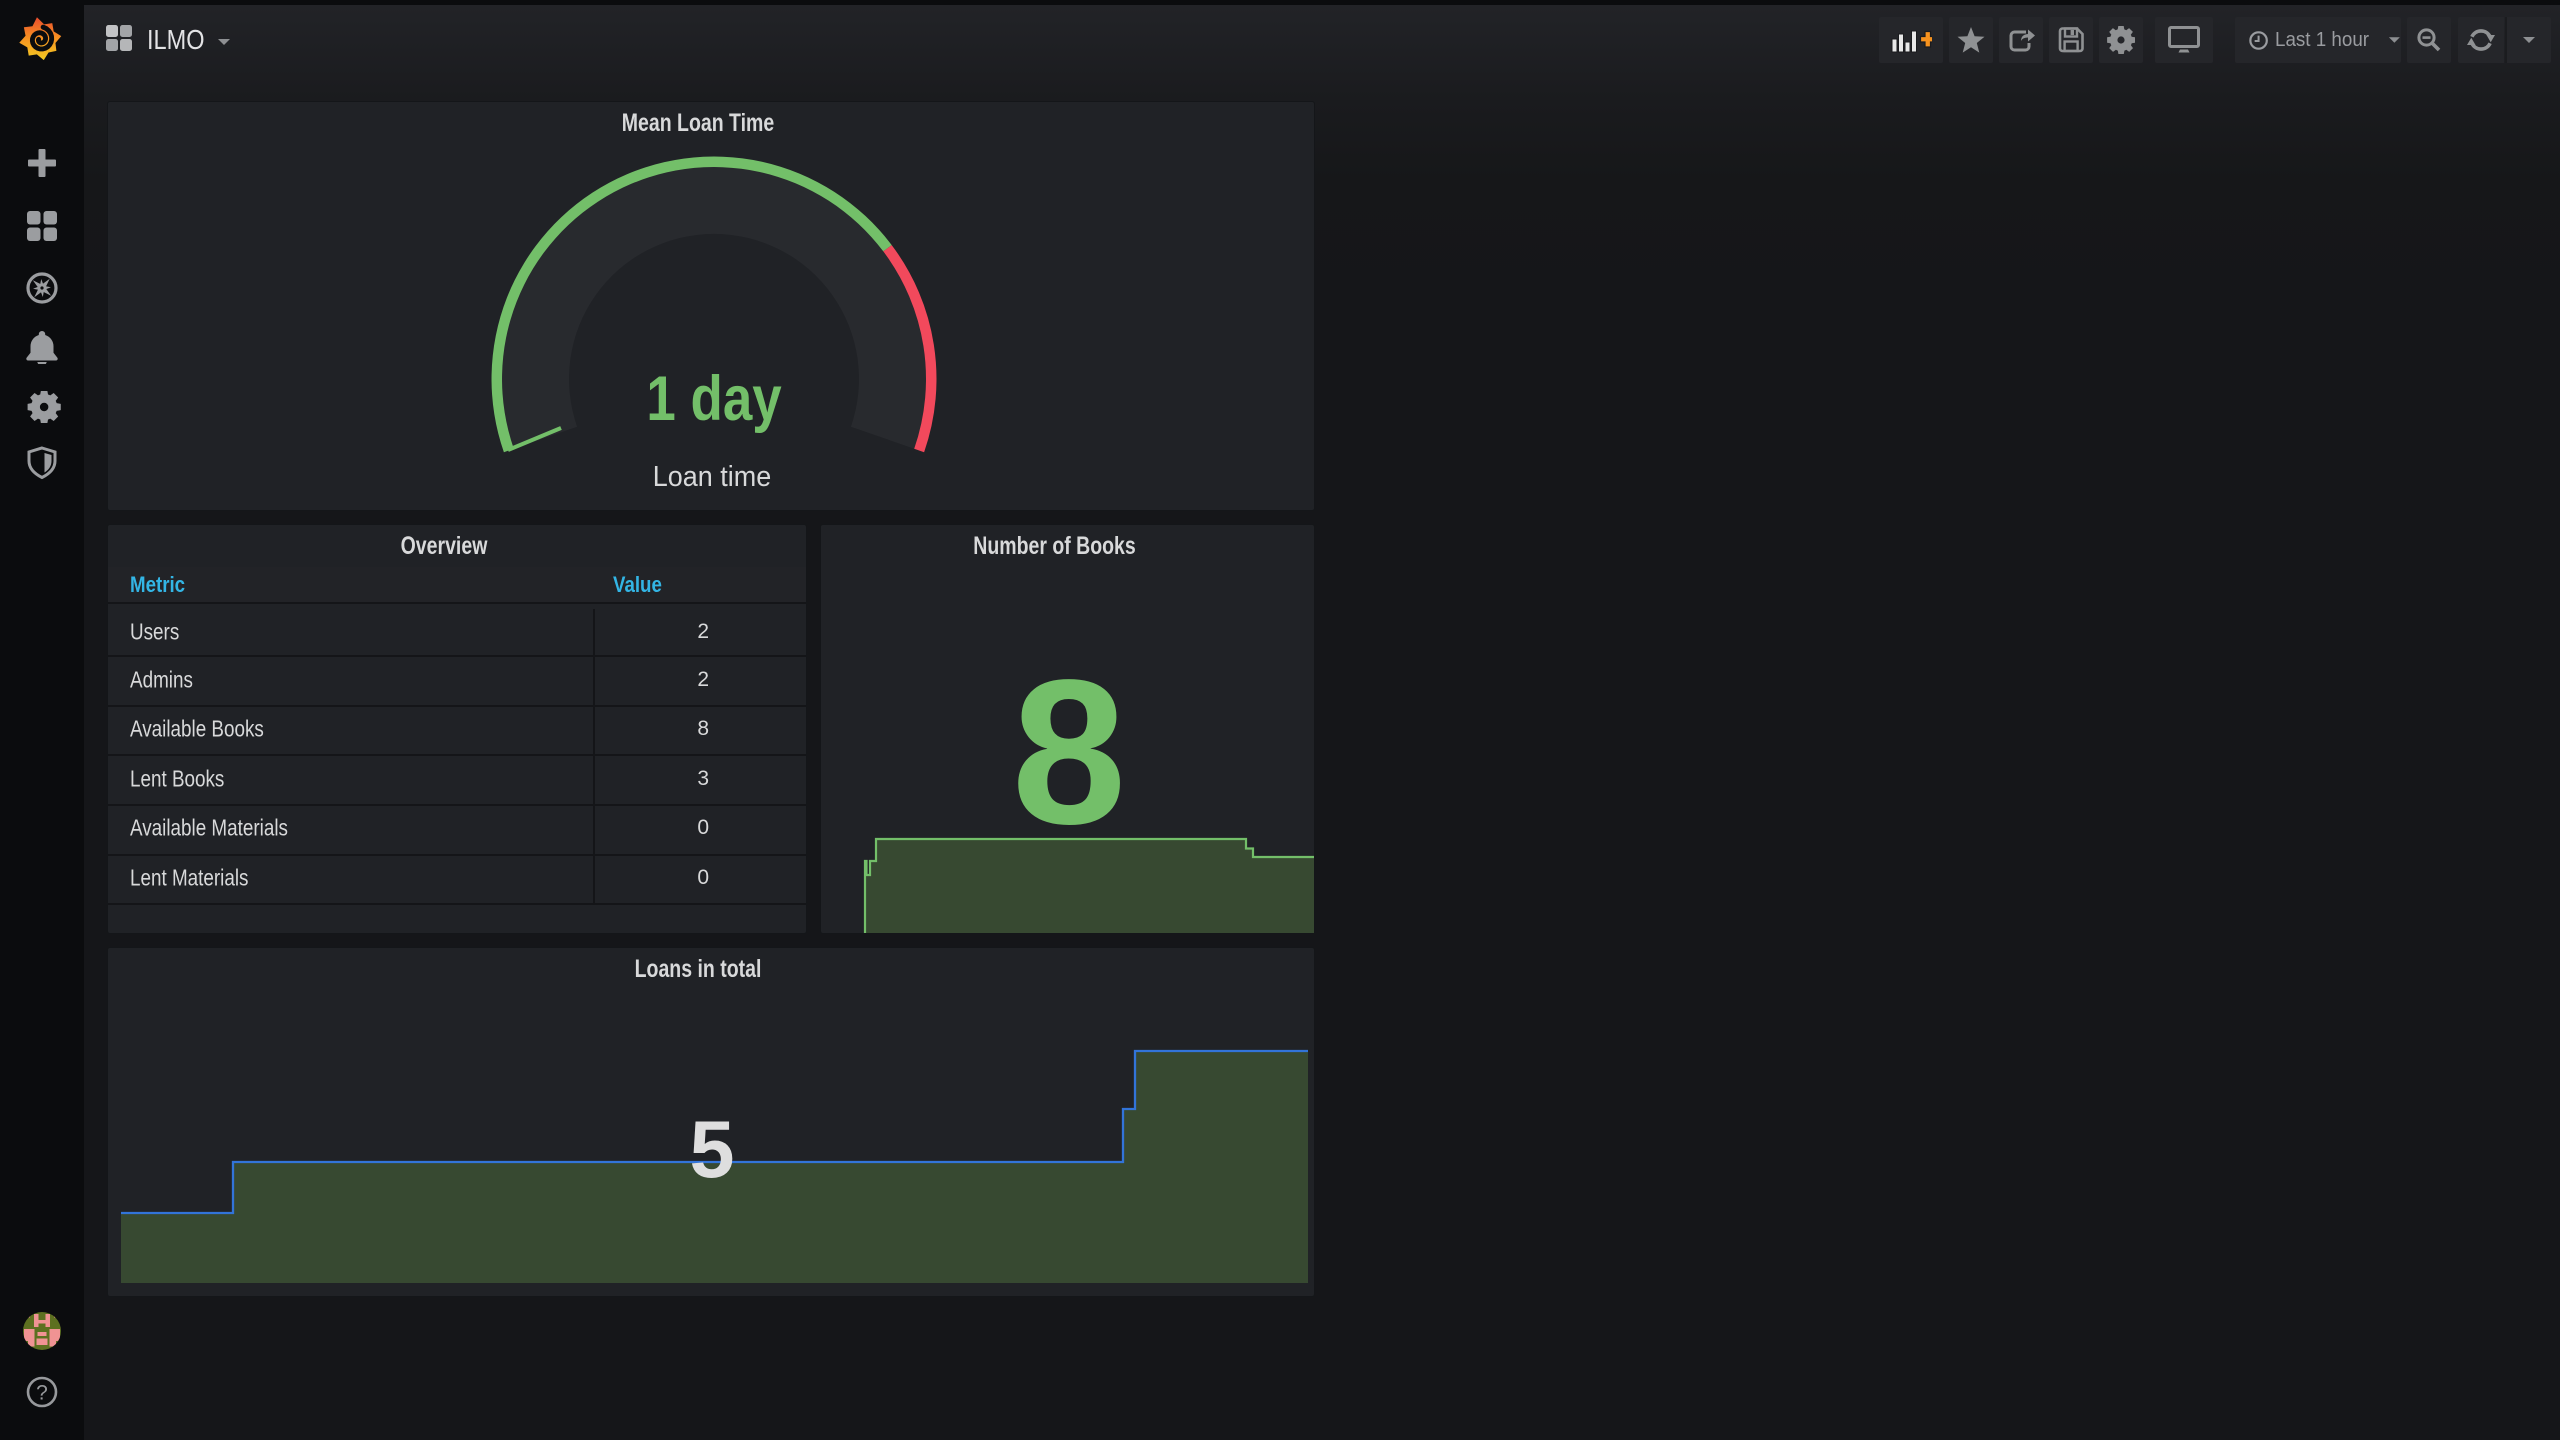  What do you see at coordinates (714, 399) in the screenshot?
I see `svg-text: 1 day` at bounding box center [714, 399].